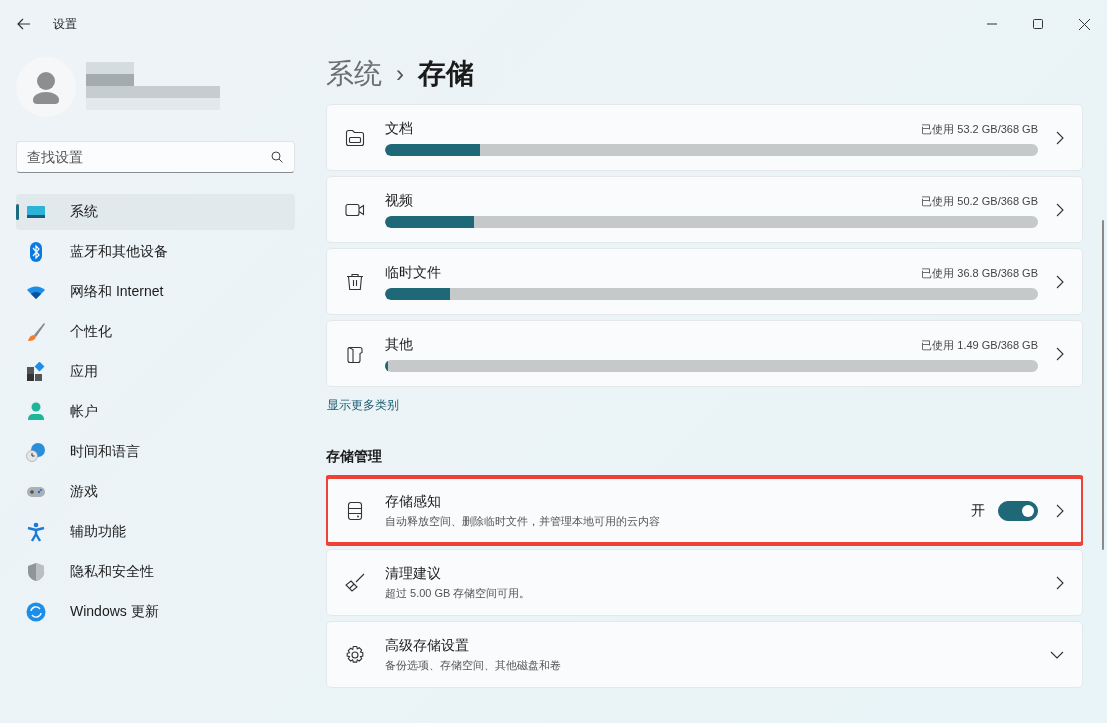 This screenshot has width=1107, height=723. I want to click on accessibility-icon, so click(36, 532).